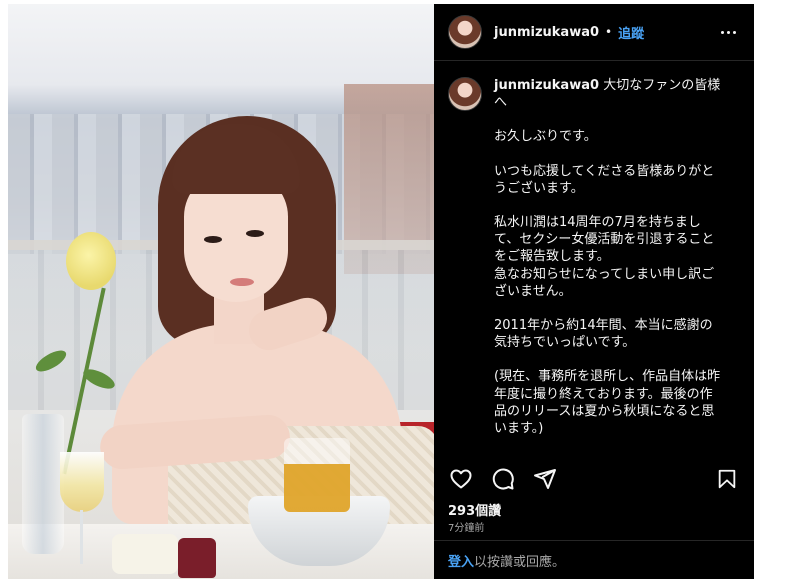 This screenshot has width=800, height=579. Describe the element at coordinates (545, 479) in the screenshot. I see `send-icon` at that location.